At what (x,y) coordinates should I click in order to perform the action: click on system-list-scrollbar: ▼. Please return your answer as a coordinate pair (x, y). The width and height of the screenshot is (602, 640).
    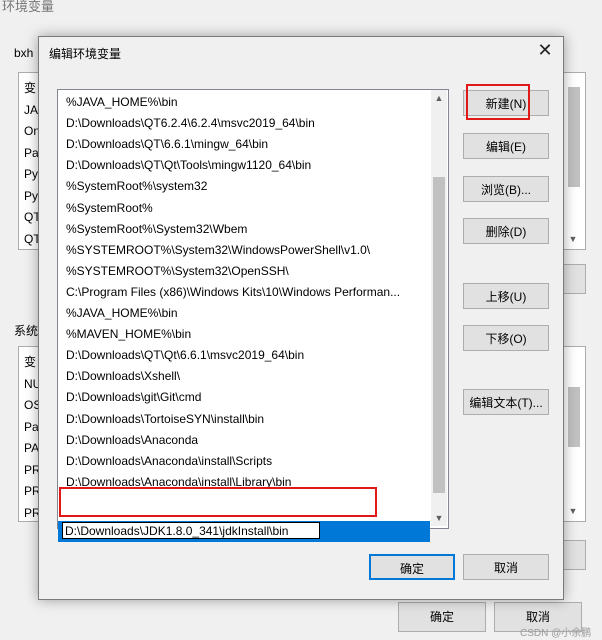
    Looking at the image, I should click on (574, 434).